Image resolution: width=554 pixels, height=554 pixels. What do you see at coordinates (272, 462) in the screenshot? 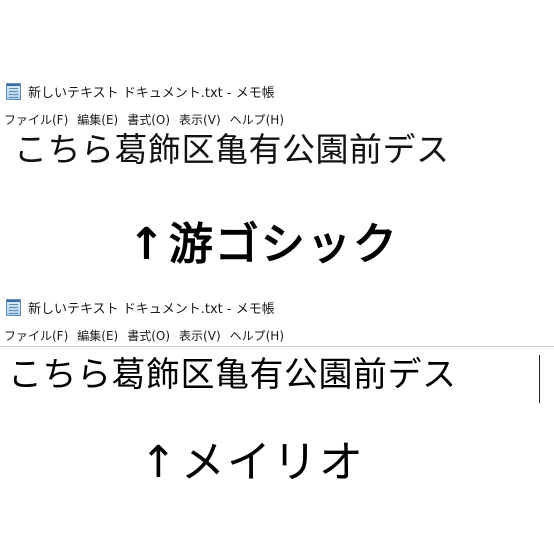
I see `font-name-label: メイリオ` at bounding box center [272, 462].